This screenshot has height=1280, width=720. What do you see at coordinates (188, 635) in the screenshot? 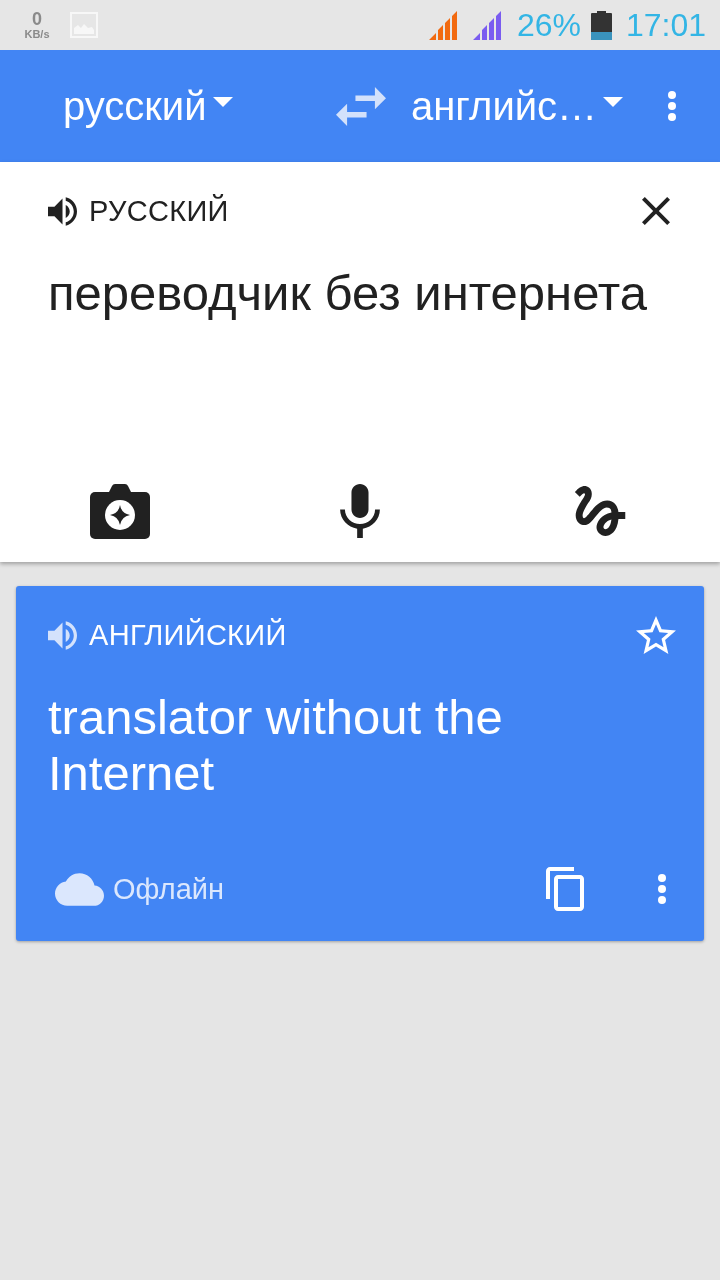
I see `target-language-label: АНГЛИЙСКИЙ` at bounding box center [188, 635].